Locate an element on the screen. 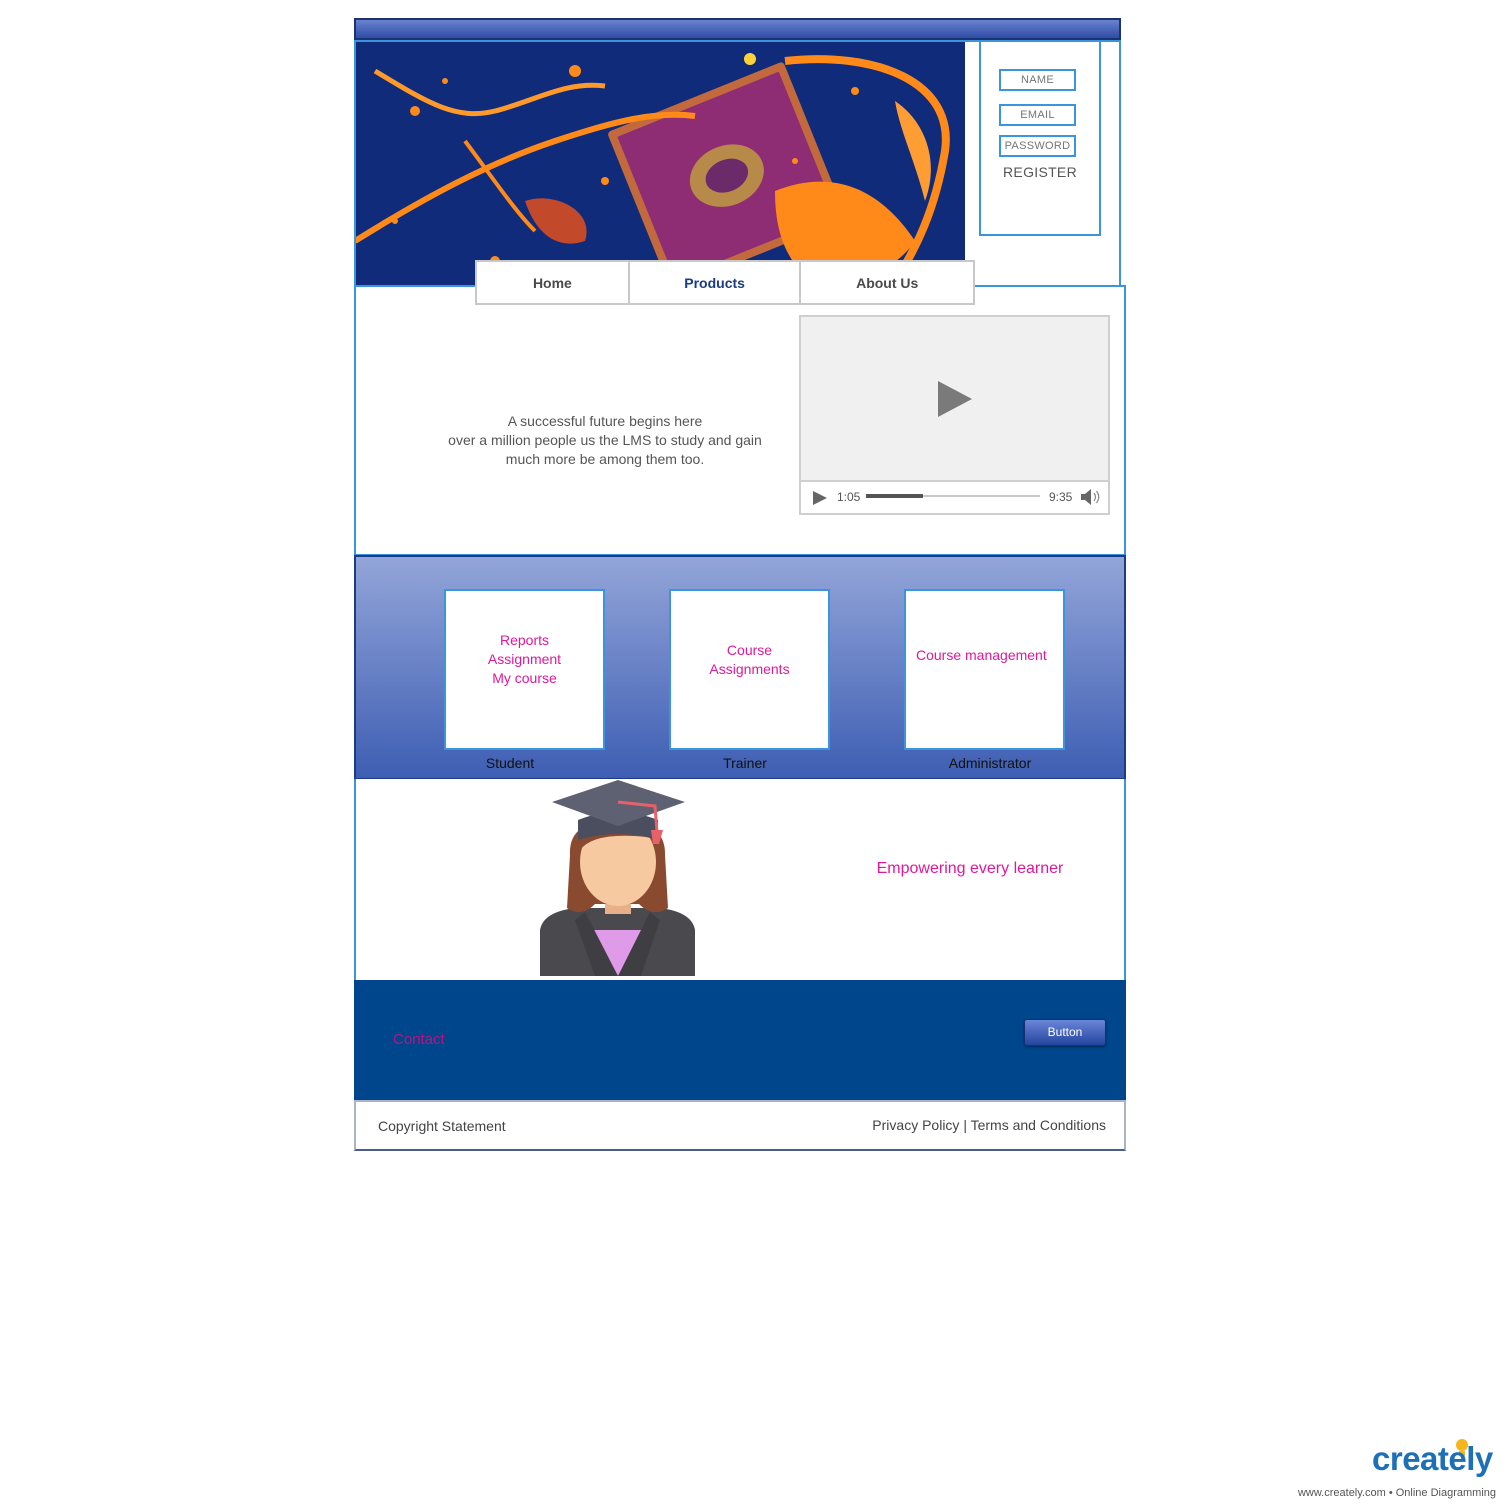 The height and width of the screenshot is (1510, 1510). password-field is located at coordinates (1037, 146).